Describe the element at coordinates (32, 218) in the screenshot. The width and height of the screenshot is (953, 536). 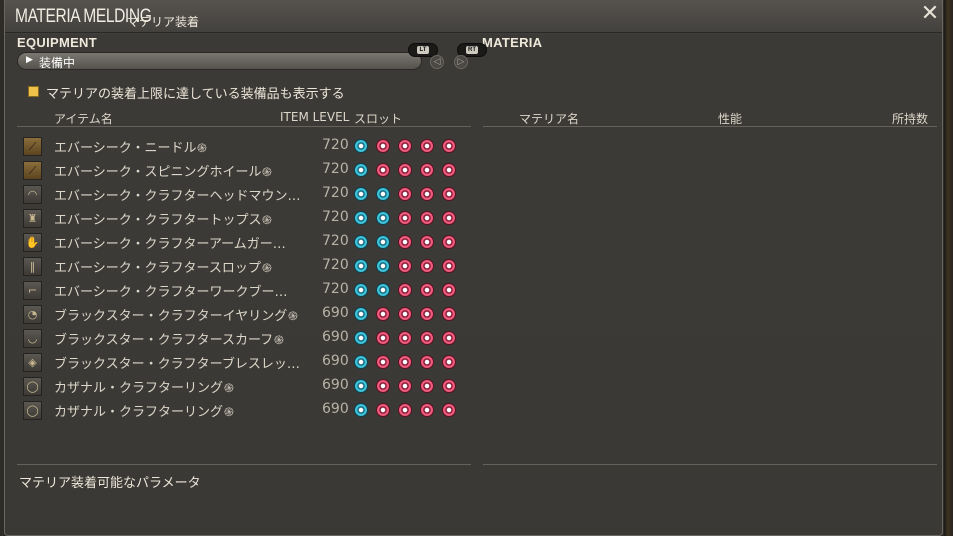
I see `body-armor-icon: ♜` at that location.